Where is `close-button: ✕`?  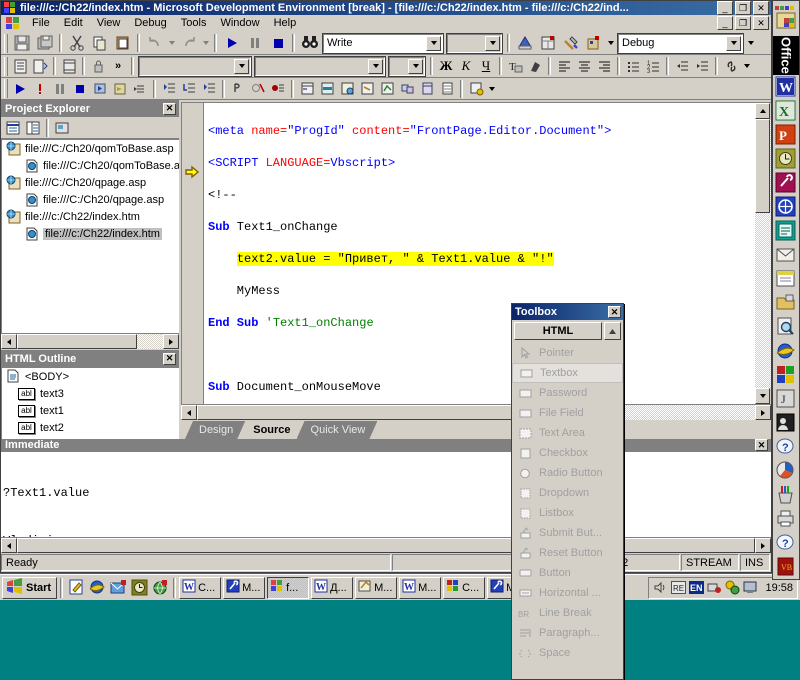
close-button: ✕ is located at coordinates (761, 8).